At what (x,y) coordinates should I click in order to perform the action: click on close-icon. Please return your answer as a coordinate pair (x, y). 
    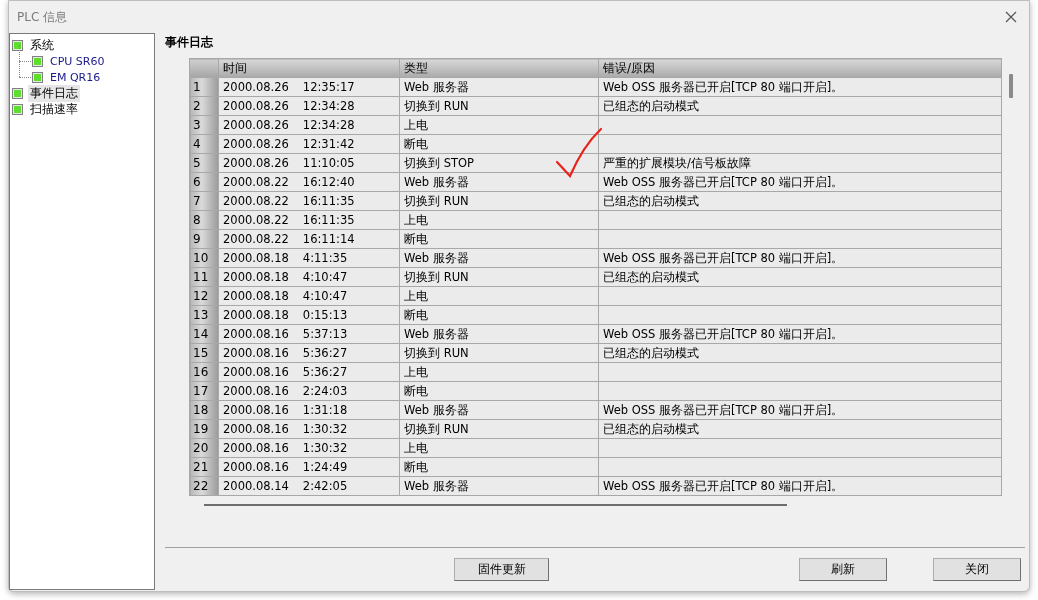
    Looking at the image, I should click on (1011, 17).